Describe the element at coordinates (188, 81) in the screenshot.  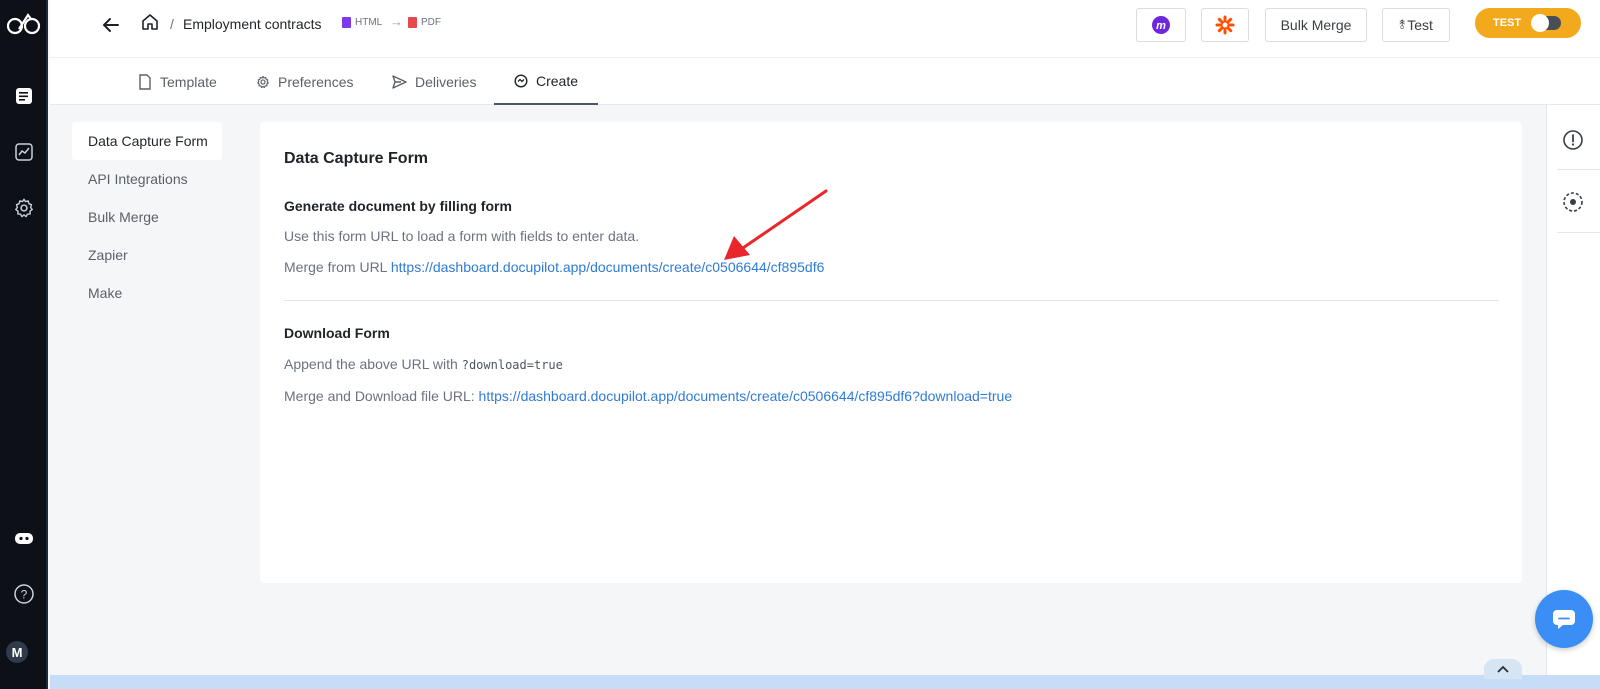
I see `tab-label: Template` at that location.